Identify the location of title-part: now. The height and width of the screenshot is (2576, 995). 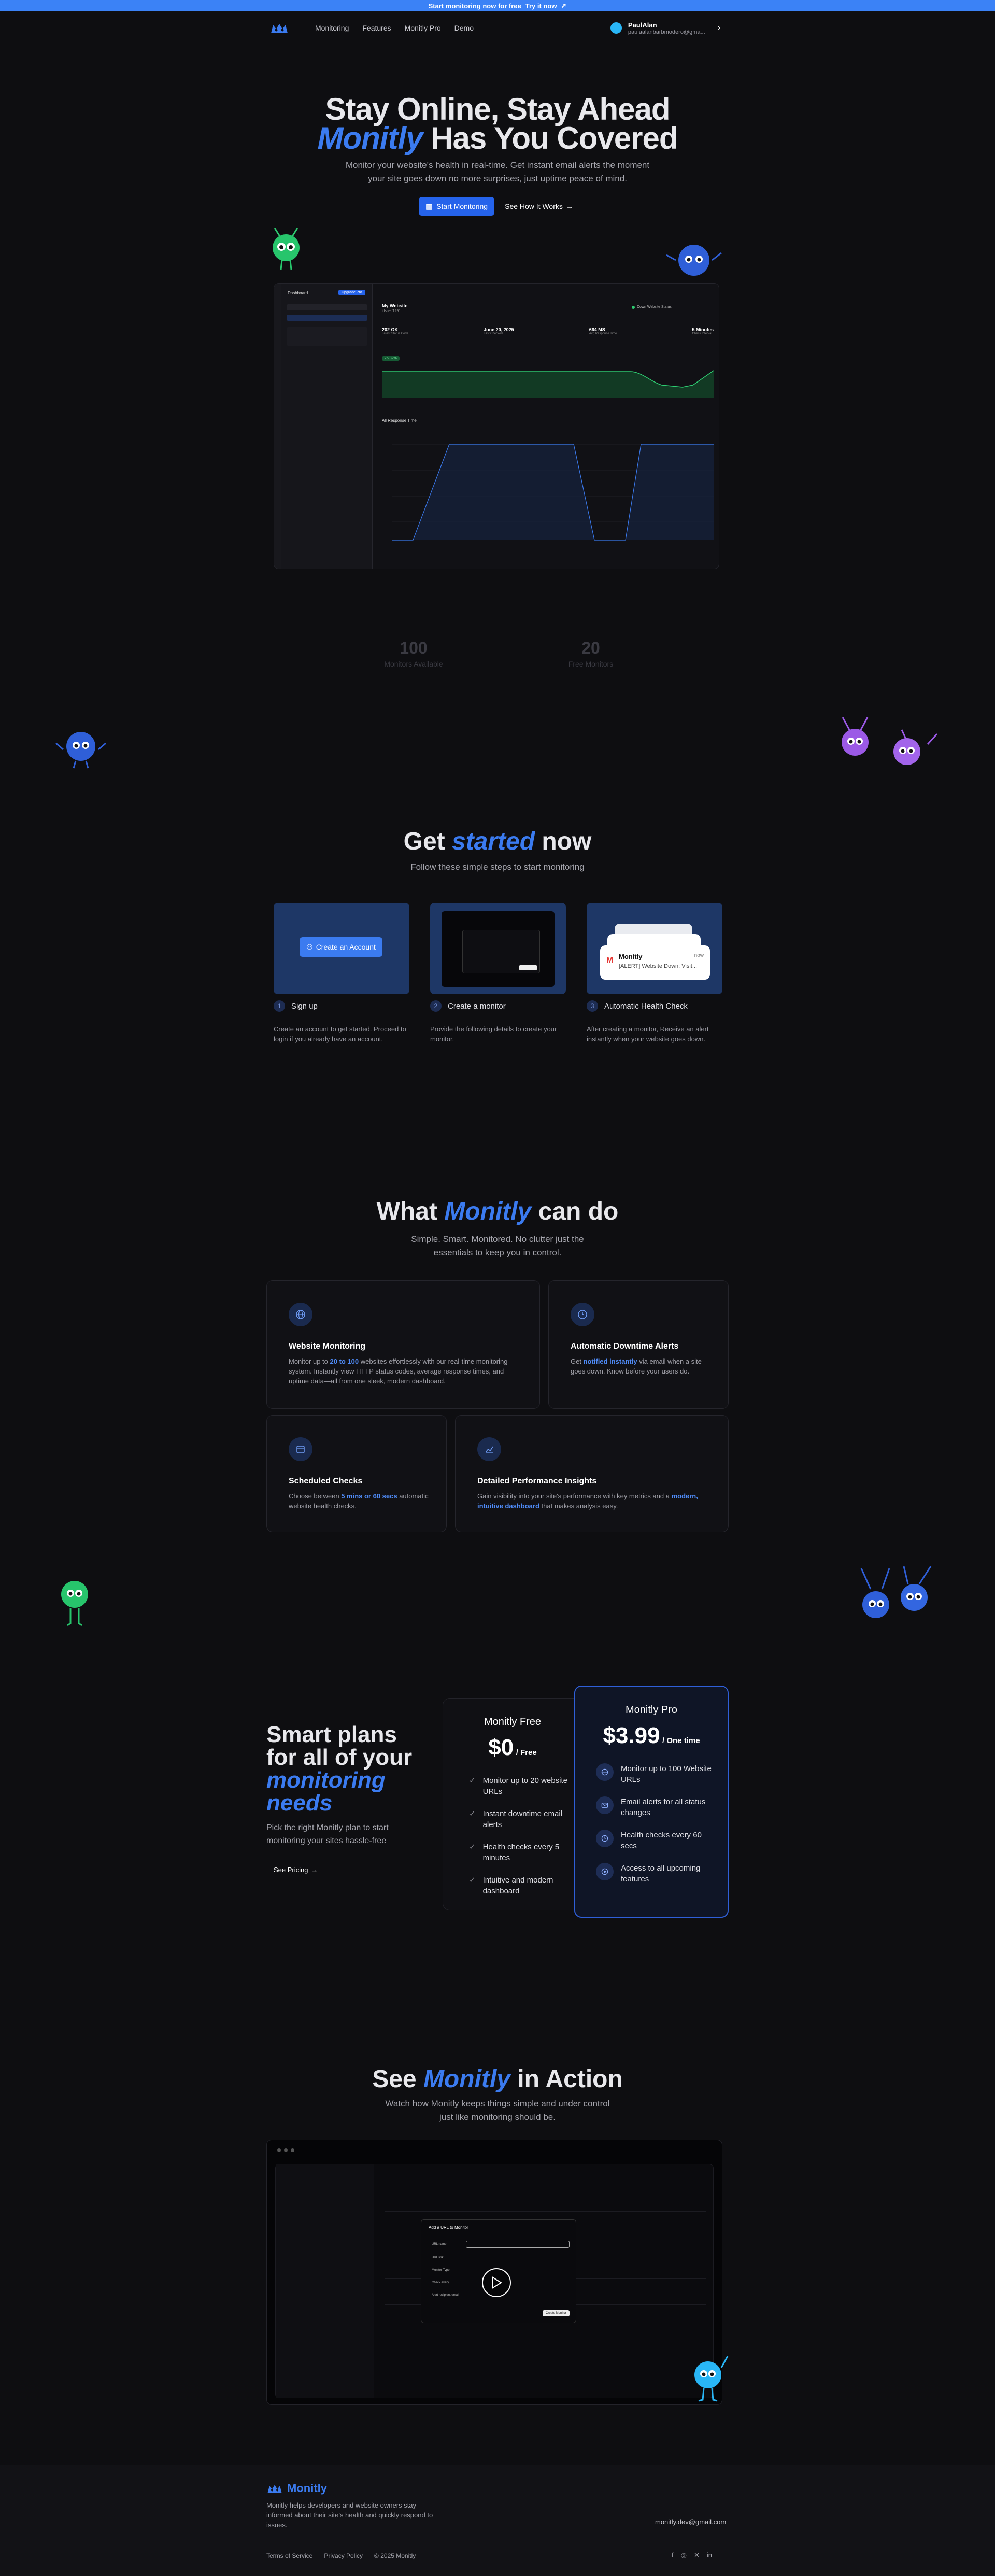
(567, 841).